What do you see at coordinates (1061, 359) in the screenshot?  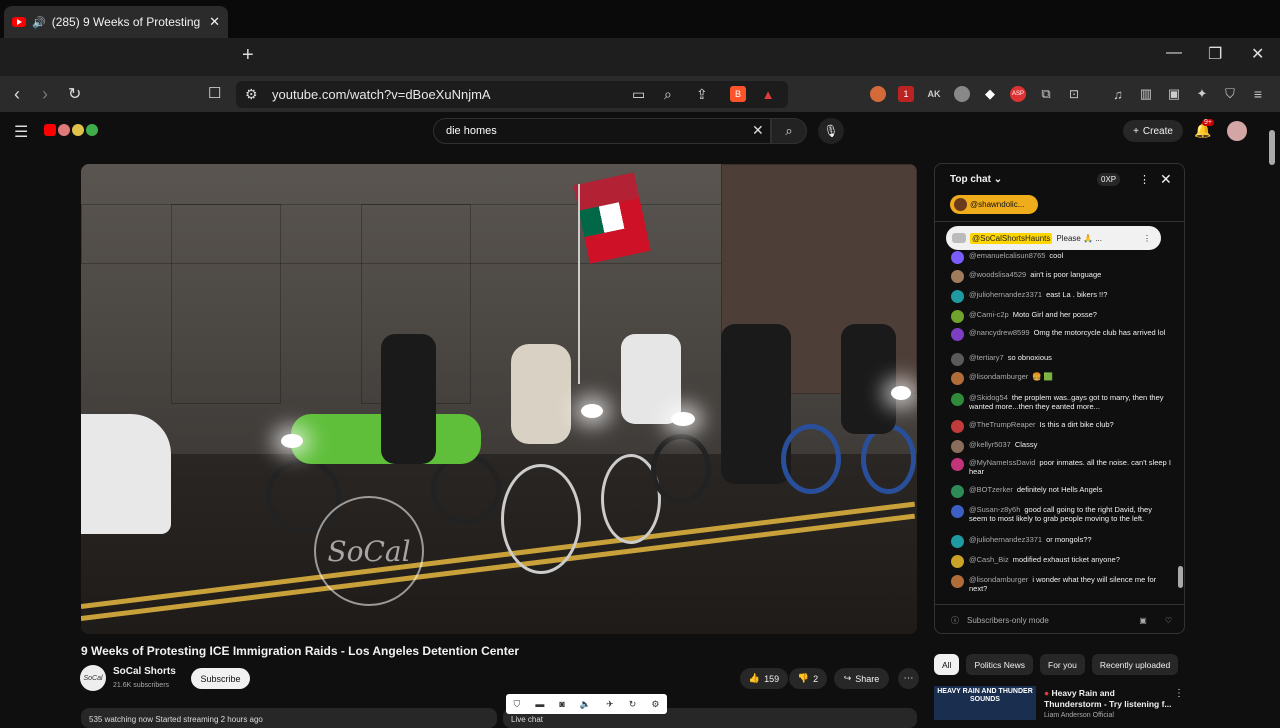 I see `chat-message: @tertiary7 so obnoxious` at bounding box center [1061, 359].